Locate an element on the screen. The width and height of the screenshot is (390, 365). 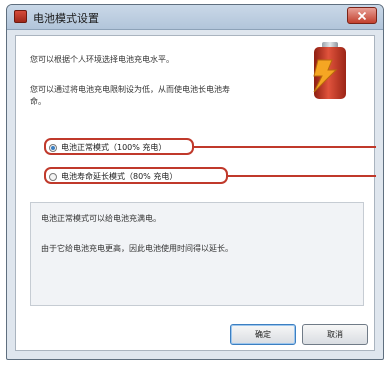
radio-normal-mode: 电池正常模式（100% 充电） is located at coordinates (107, 147).